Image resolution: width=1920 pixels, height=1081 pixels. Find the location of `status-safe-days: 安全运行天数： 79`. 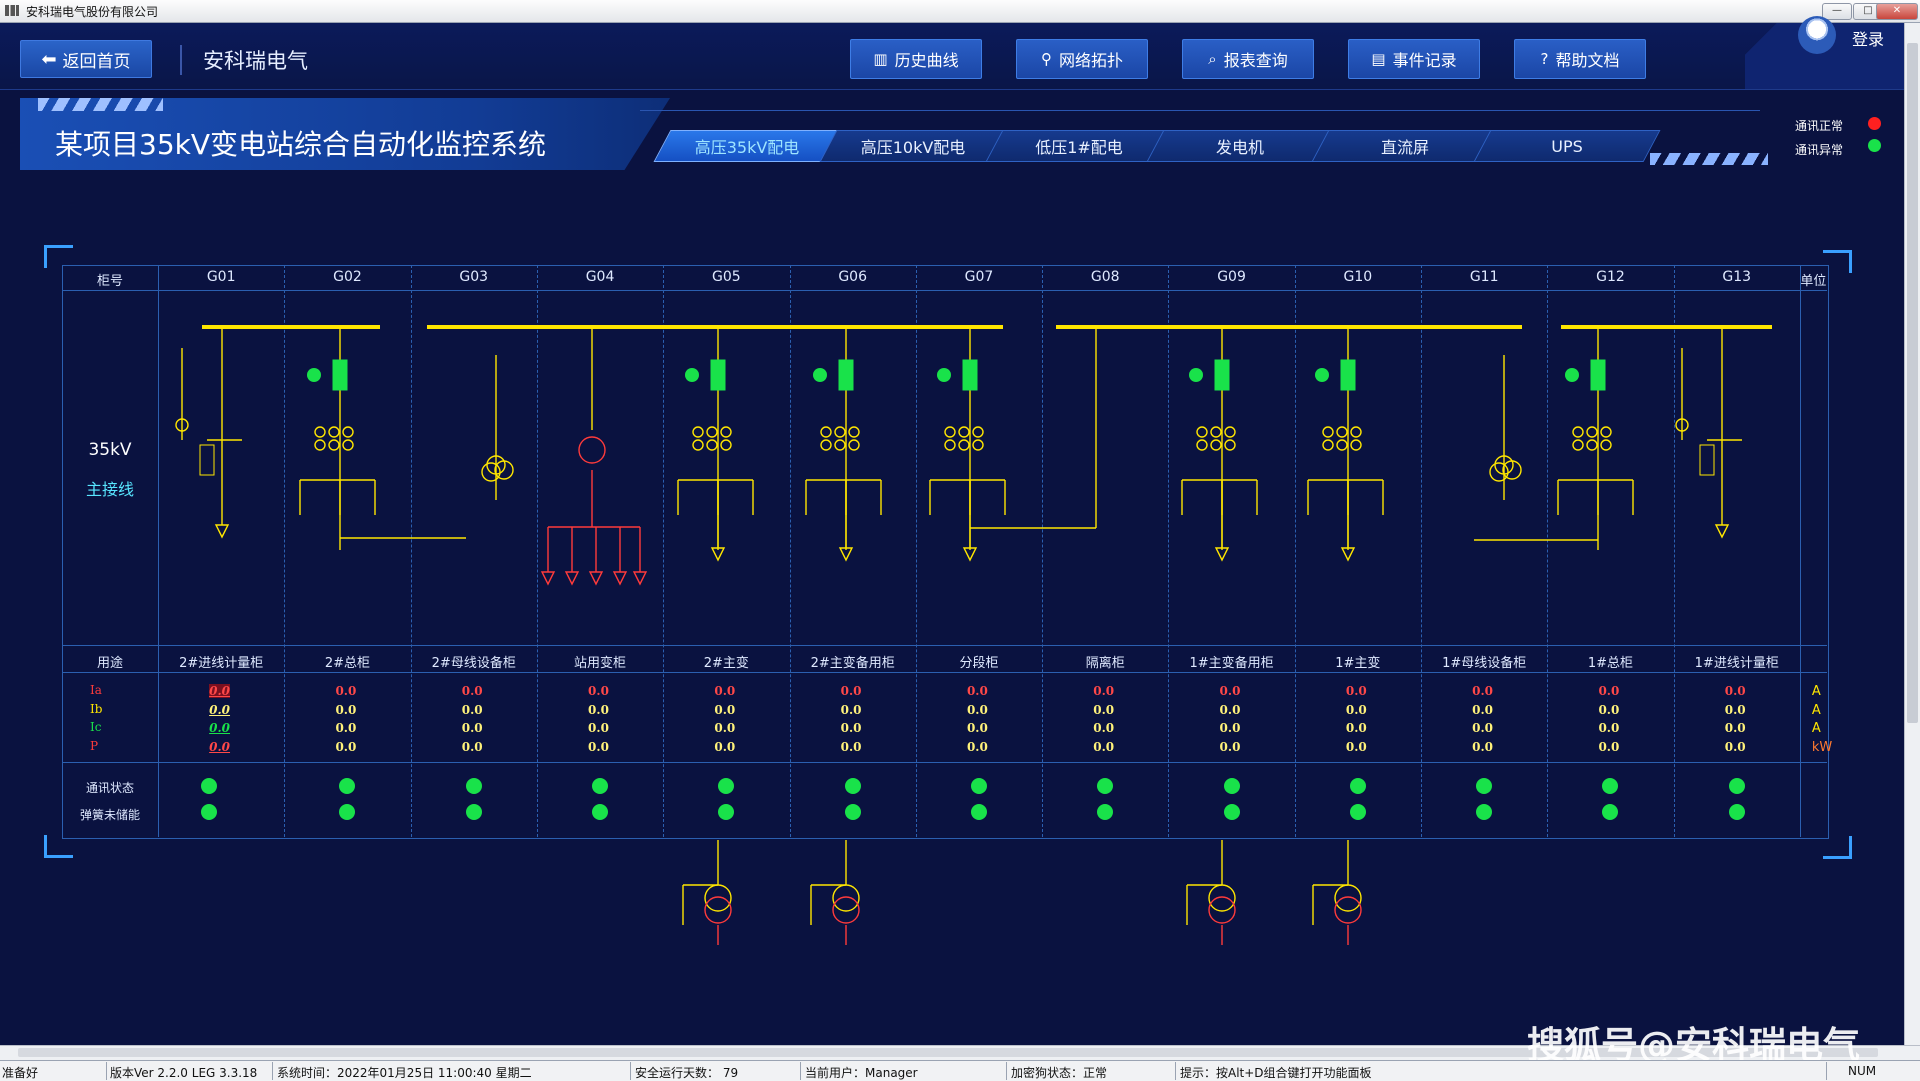

status-safe-days: 安全运行天数： 79 is located at coordinates (687, 1073).